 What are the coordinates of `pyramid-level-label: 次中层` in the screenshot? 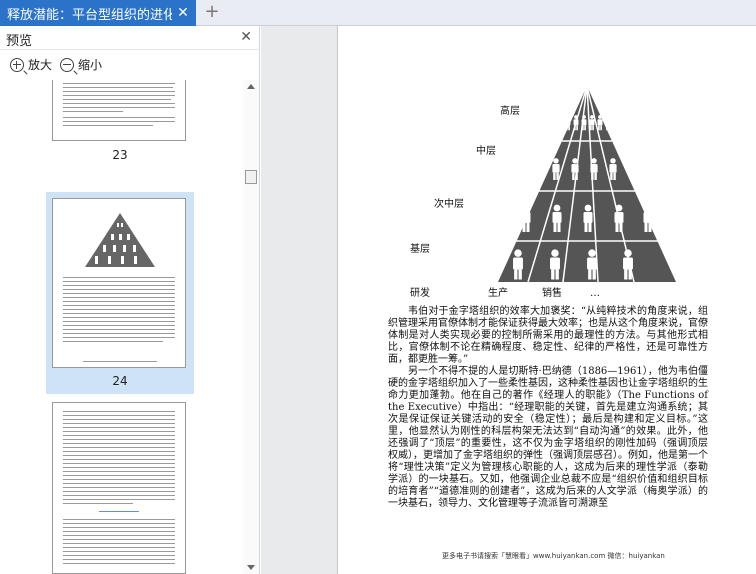 It's located at (449, 203).